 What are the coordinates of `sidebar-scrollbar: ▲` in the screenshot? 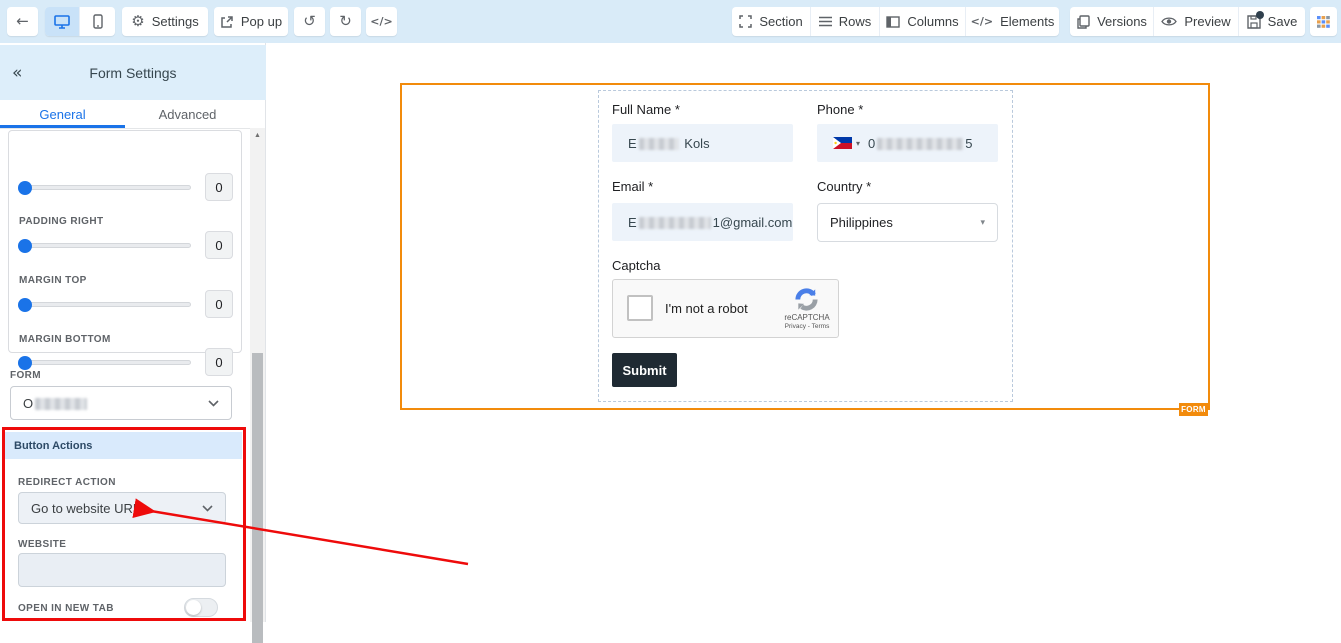 It's located at (257, 385).